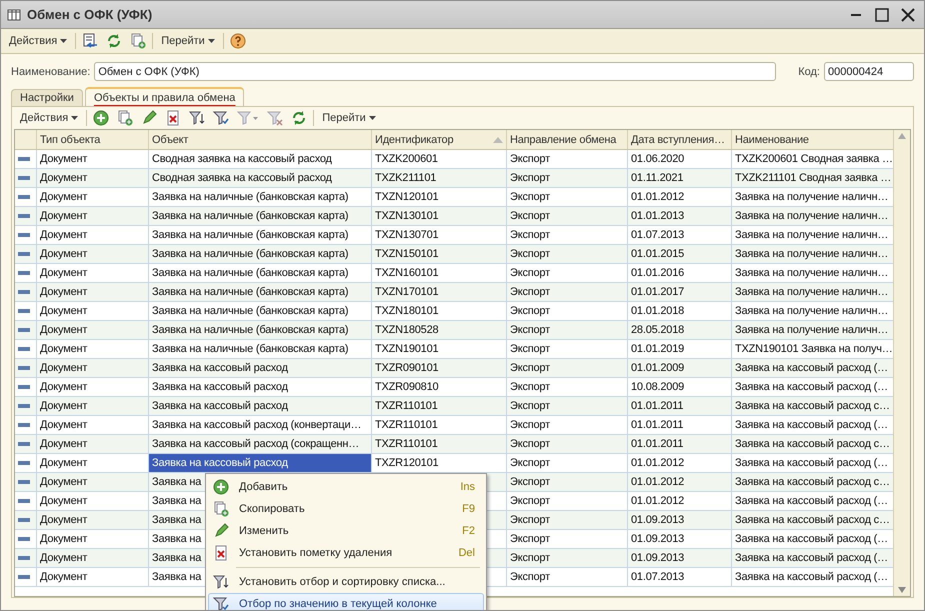  I want to click on field-label: Наименование:, so click(50, 72).